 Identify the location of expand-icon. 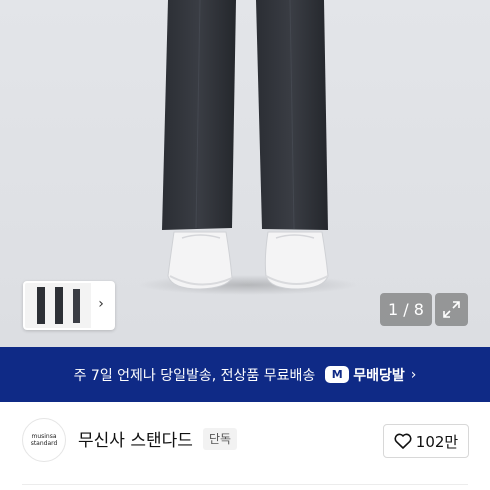
(451, 309).